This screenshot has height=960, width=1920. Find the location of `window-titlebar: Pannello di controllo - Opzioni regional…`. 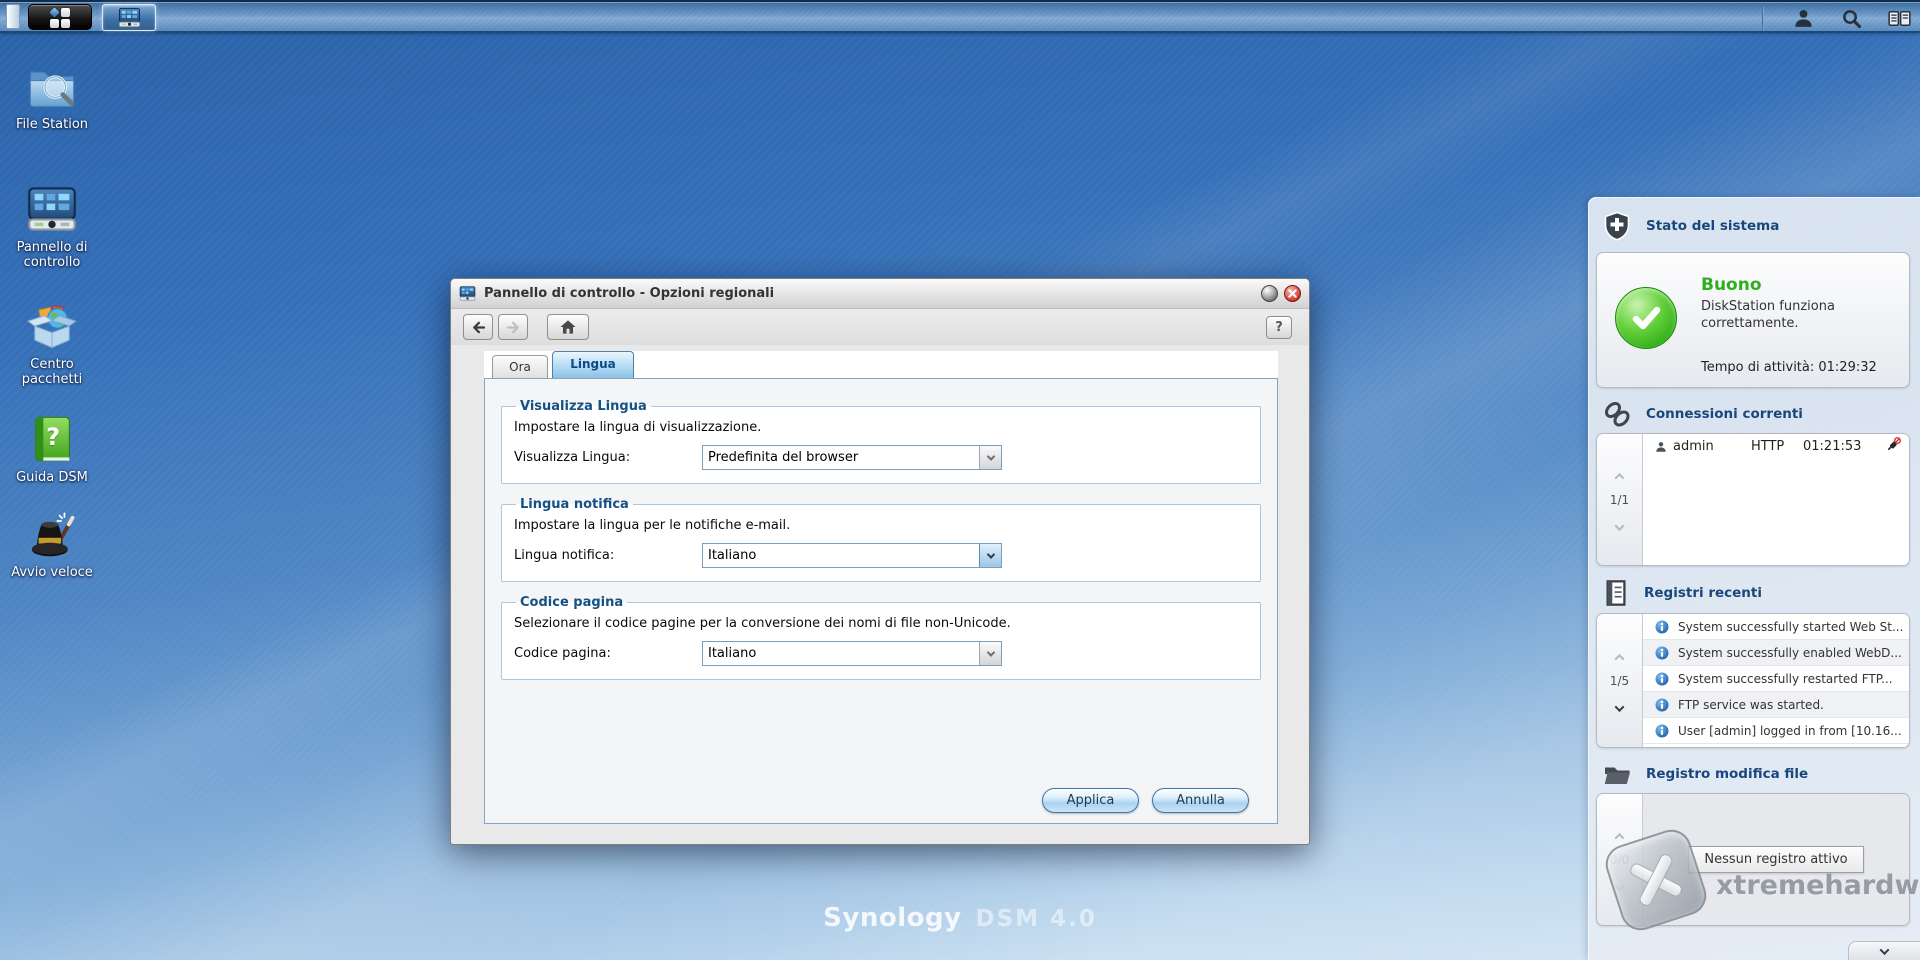

window-titlebar: Pannello di controllo - Opzioni regional… is located at coordinates (880, 294).